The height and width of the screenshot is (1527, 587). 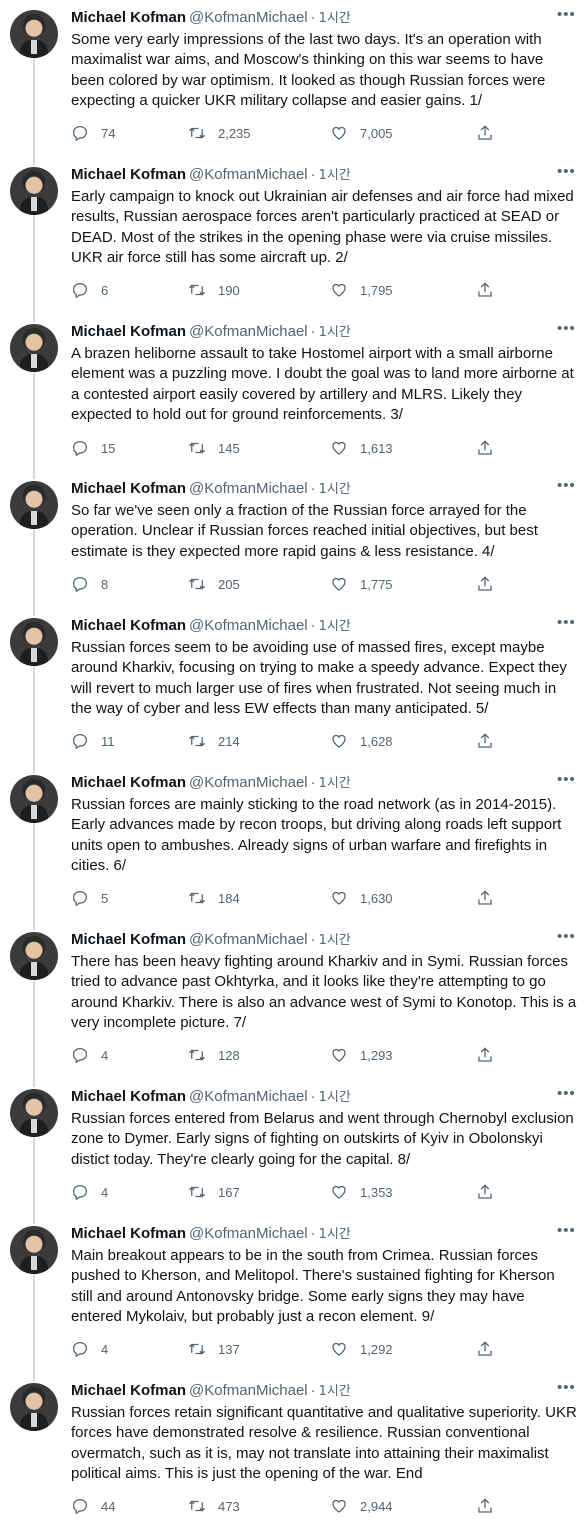 I want to click on retweet-button: 145, so click(x=214, y=448).